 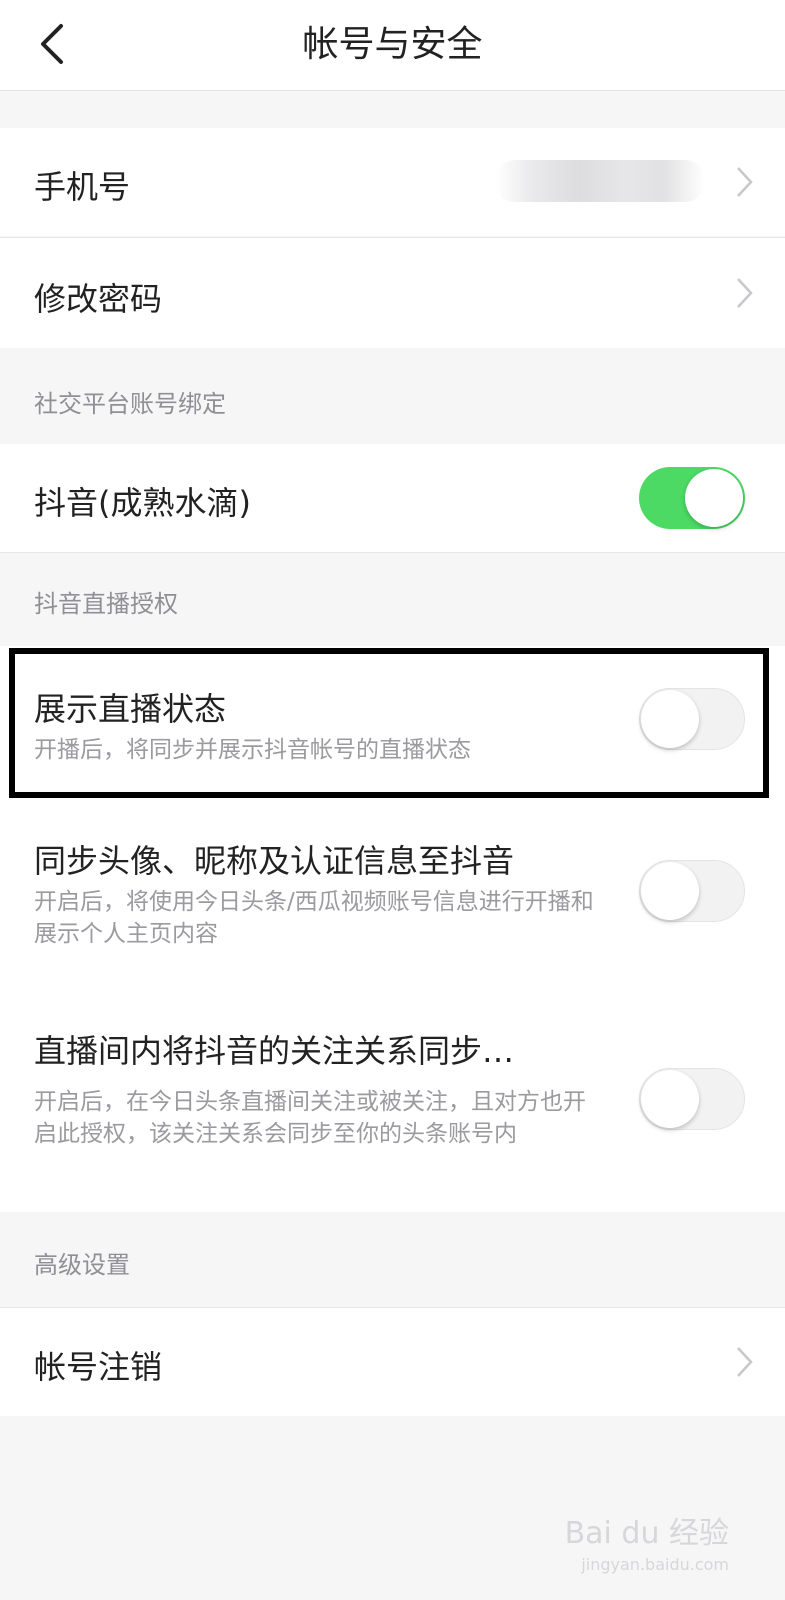 I want to click on masked-phone-value, so click(x=600, y=181).